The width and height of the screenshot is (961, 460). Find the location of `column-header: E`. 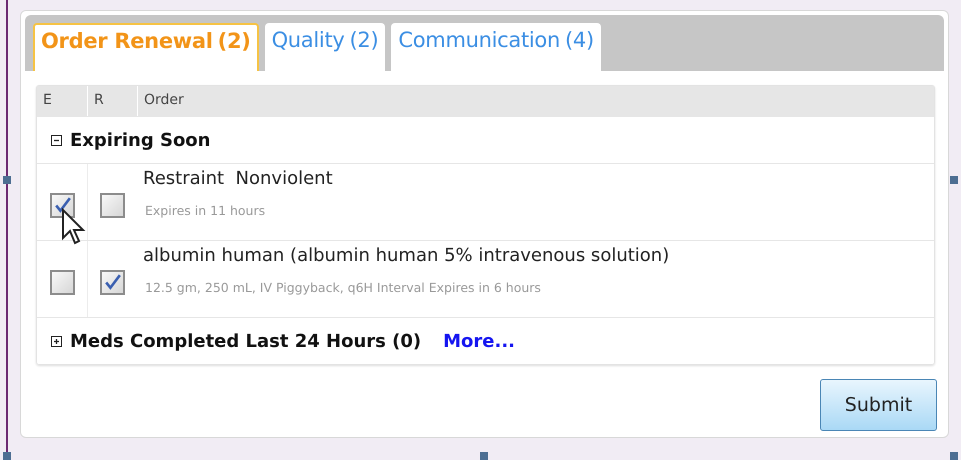

column-header: E is located at coordinates (47, 100).